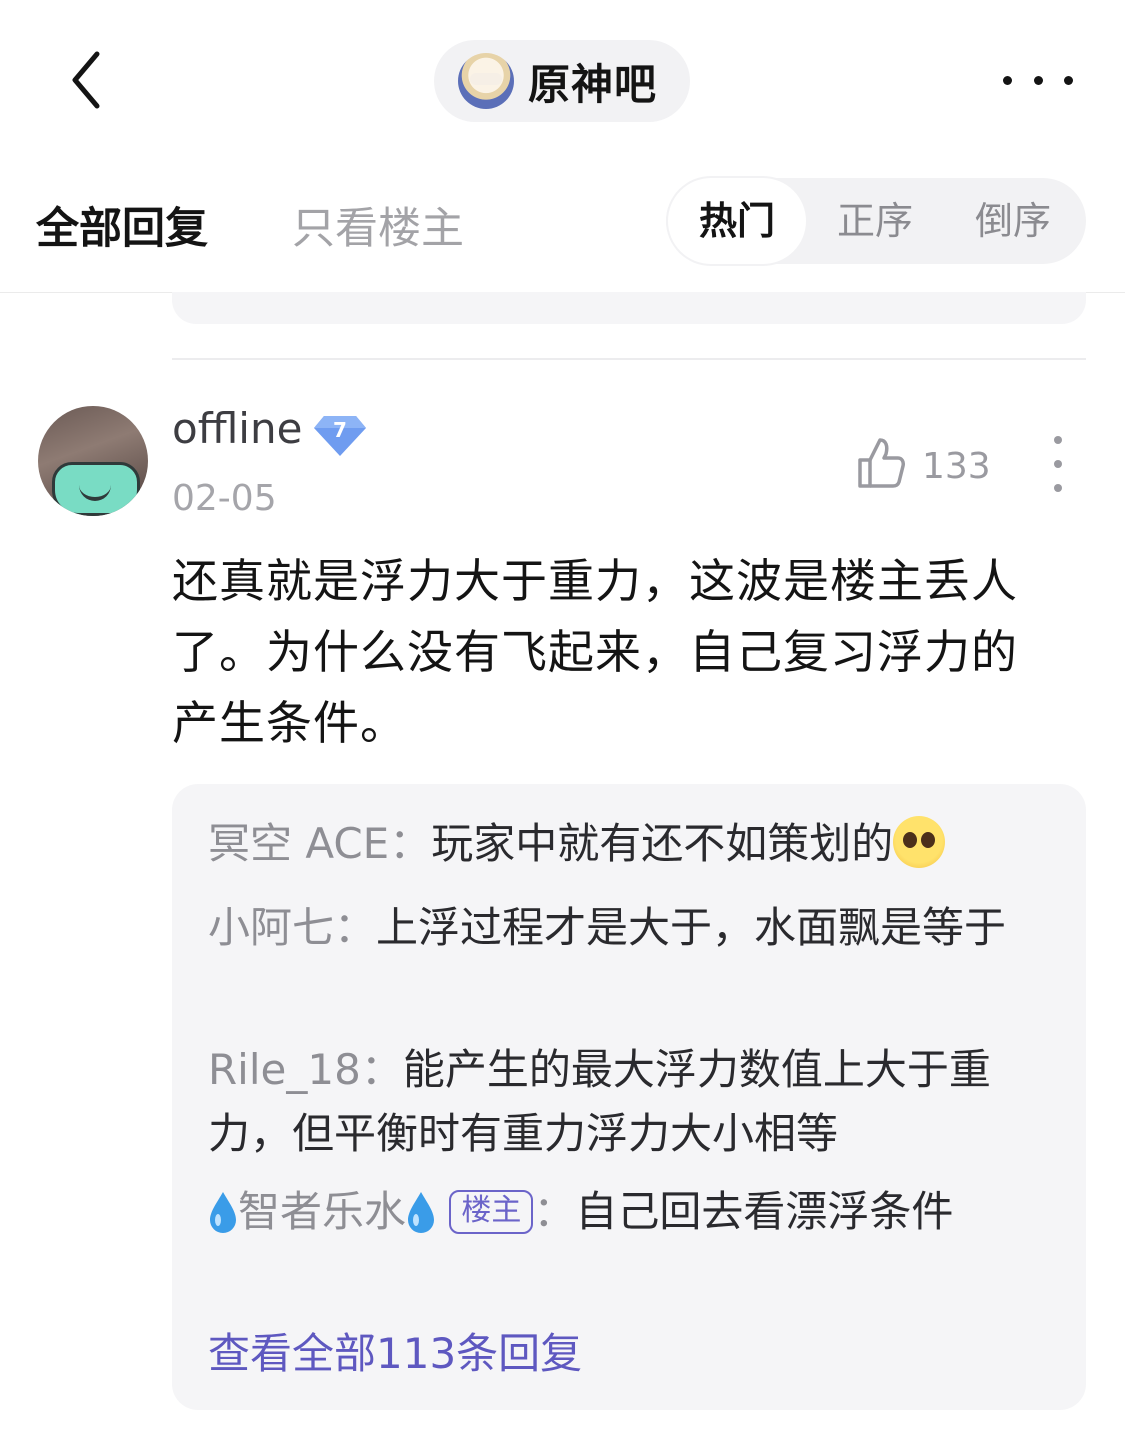 This screenshot has width=1125, height=1436. I want to click on reply-filter-bar: 全部回复 只看楼主 热门 正序 倒序, so click(562, 226).